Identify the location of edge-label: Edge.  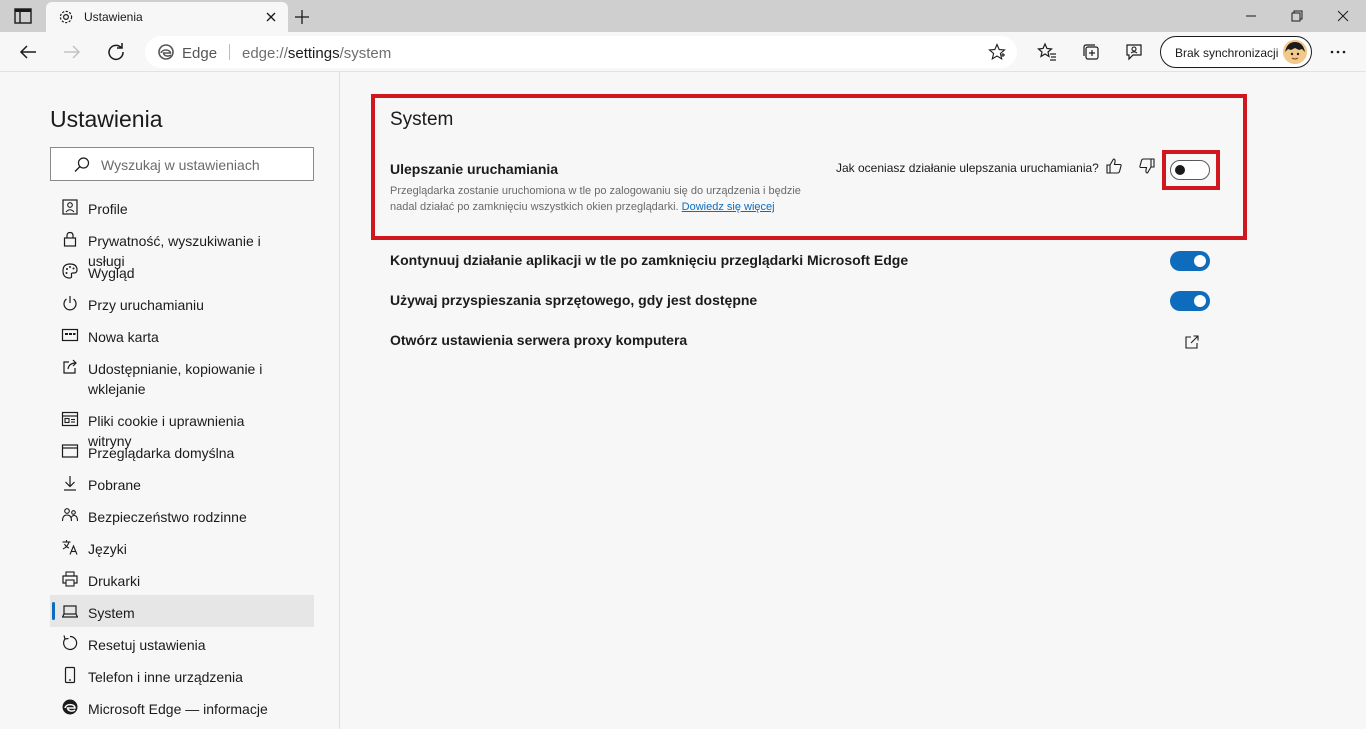
(200, 53).